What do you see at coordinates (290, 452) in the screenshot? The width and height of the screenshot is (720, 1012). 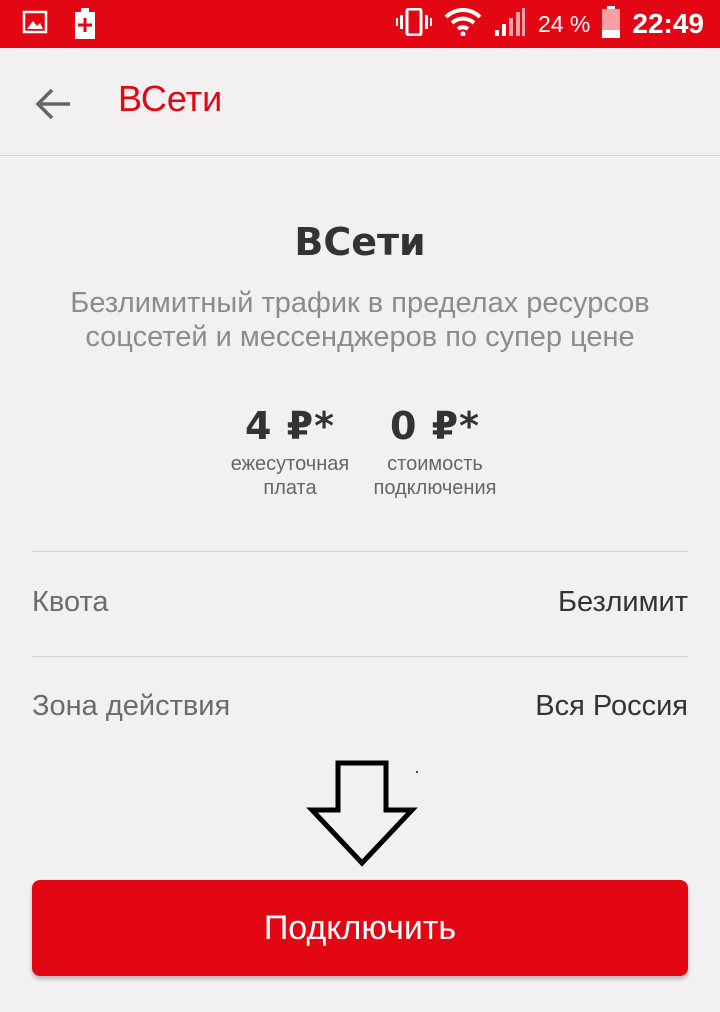 I see `daily-fee: 4 ₽* ежесуточная плата` at bounding box center [290, 452].